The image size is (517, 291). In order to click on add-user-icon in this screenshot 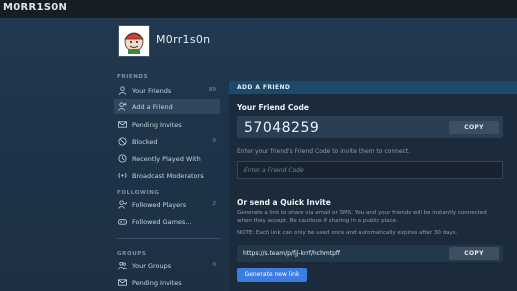, I will do `click(122, 106)`.